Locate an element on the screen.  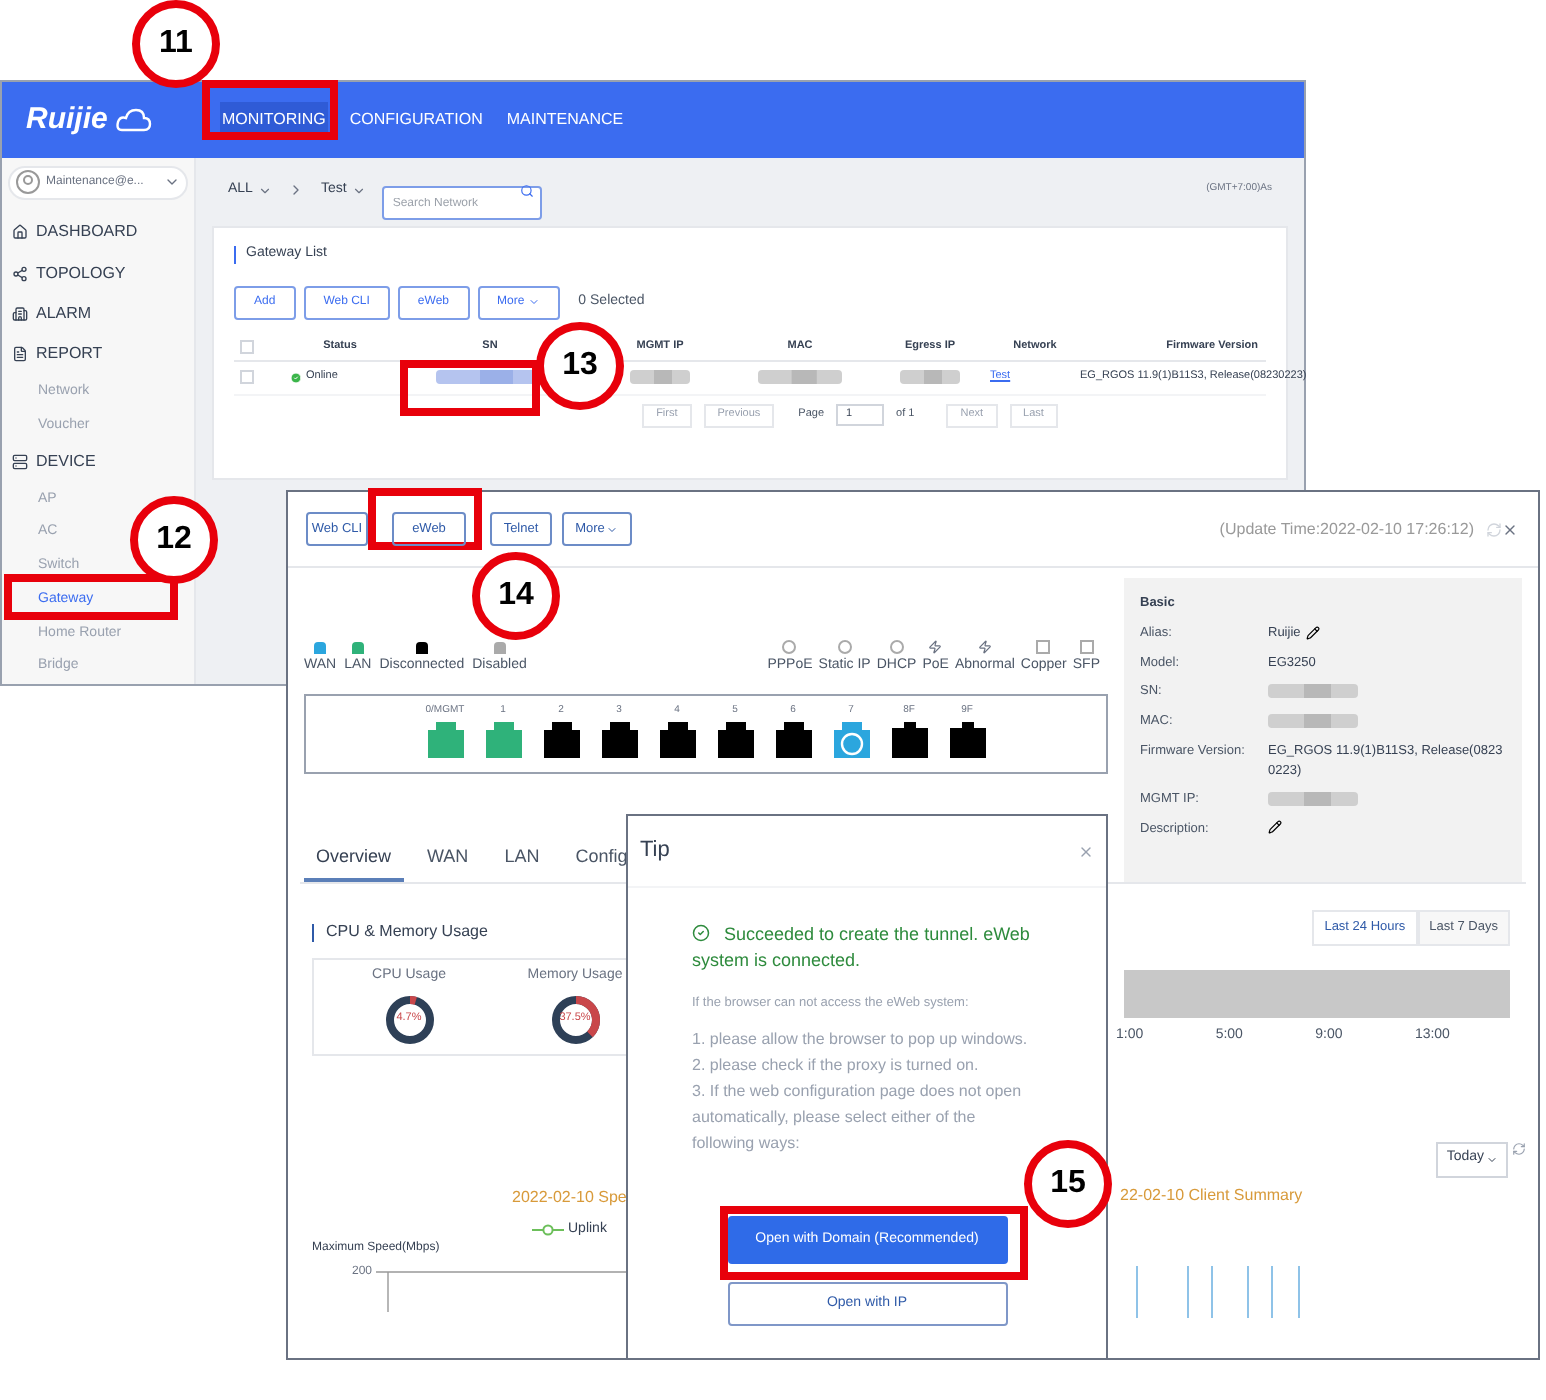
callout-badge: 11 is located at coordinates (176, 44).